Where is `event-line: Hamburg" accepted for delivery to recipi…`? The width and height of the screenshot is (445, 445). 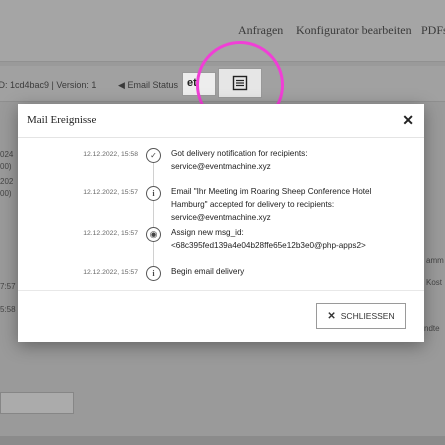 event-line: Hamburg" accepted for delivery to recipi… is located at coordinates (253, 204).